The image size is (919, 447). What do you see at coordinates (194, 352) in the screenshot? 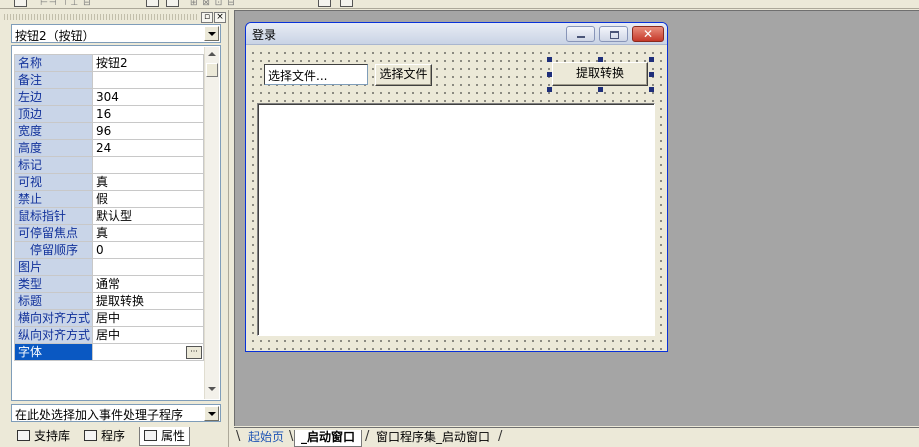
I see `ellipsis-button: ···` at bounding box center [194, 352].